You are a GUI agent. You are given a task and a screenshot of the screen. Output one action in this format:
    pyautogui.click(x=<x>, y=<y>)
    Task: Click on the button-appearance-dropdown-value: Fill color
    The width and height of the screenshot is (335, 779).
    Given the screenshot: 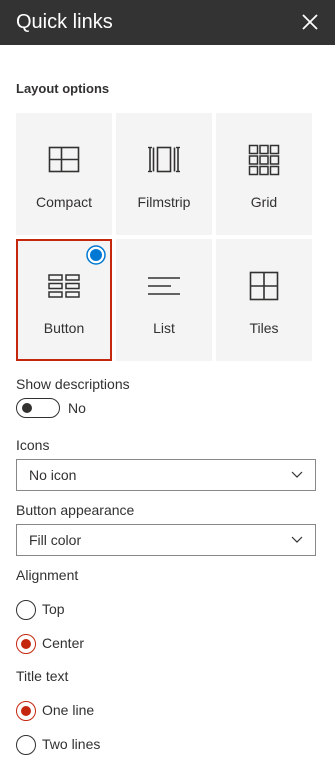 What is the action you would take?
    pyautogui.click(x=55, y=540)
    